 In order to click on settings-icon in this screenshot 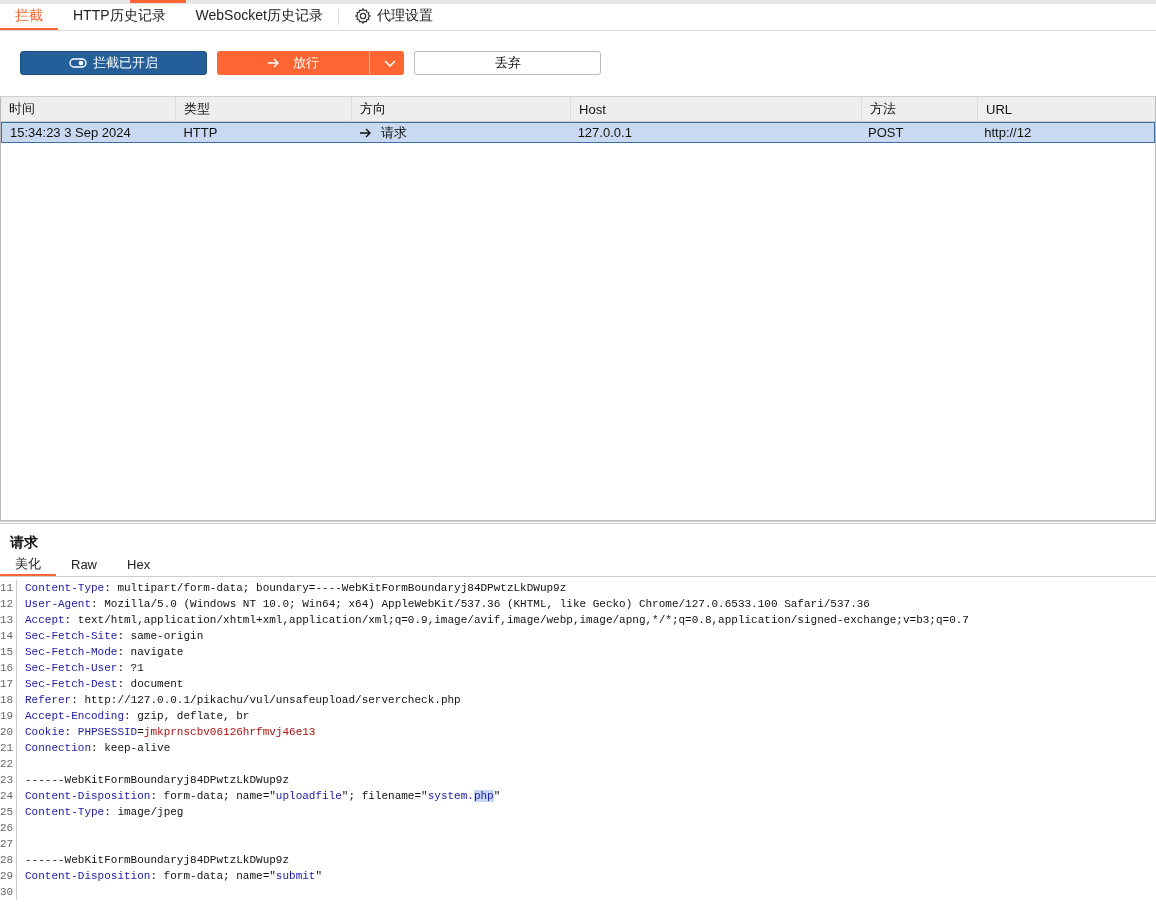, I will do `click(362, 16)`.